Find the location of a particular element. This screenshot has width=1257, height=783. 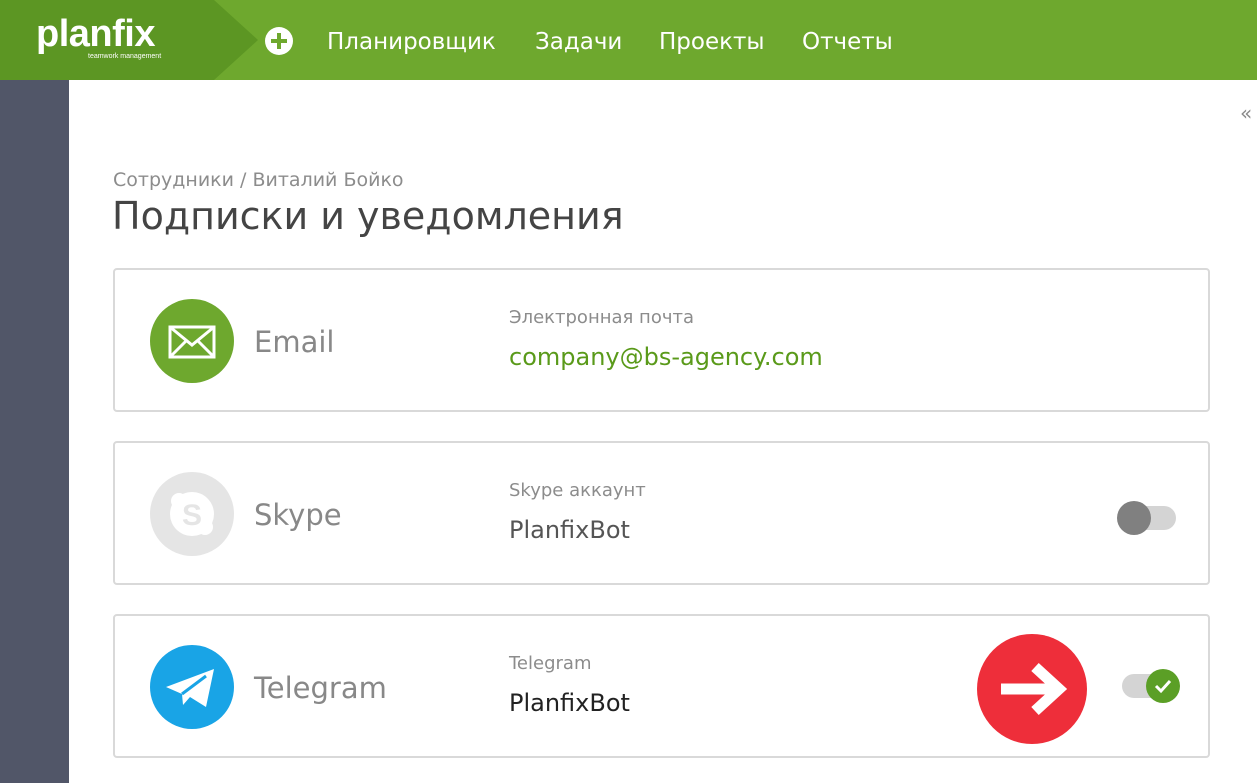

field-label: Электронная почта is located at coordinates (601, 317).